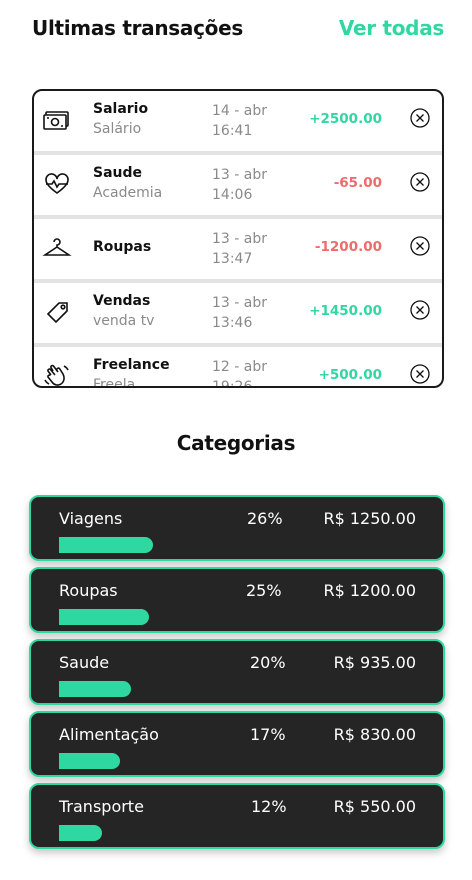 The image size is (472, 880). Describe the element at coordinates (117, 129) in the screenshot. I see `transaction-description: Salário` at that location.